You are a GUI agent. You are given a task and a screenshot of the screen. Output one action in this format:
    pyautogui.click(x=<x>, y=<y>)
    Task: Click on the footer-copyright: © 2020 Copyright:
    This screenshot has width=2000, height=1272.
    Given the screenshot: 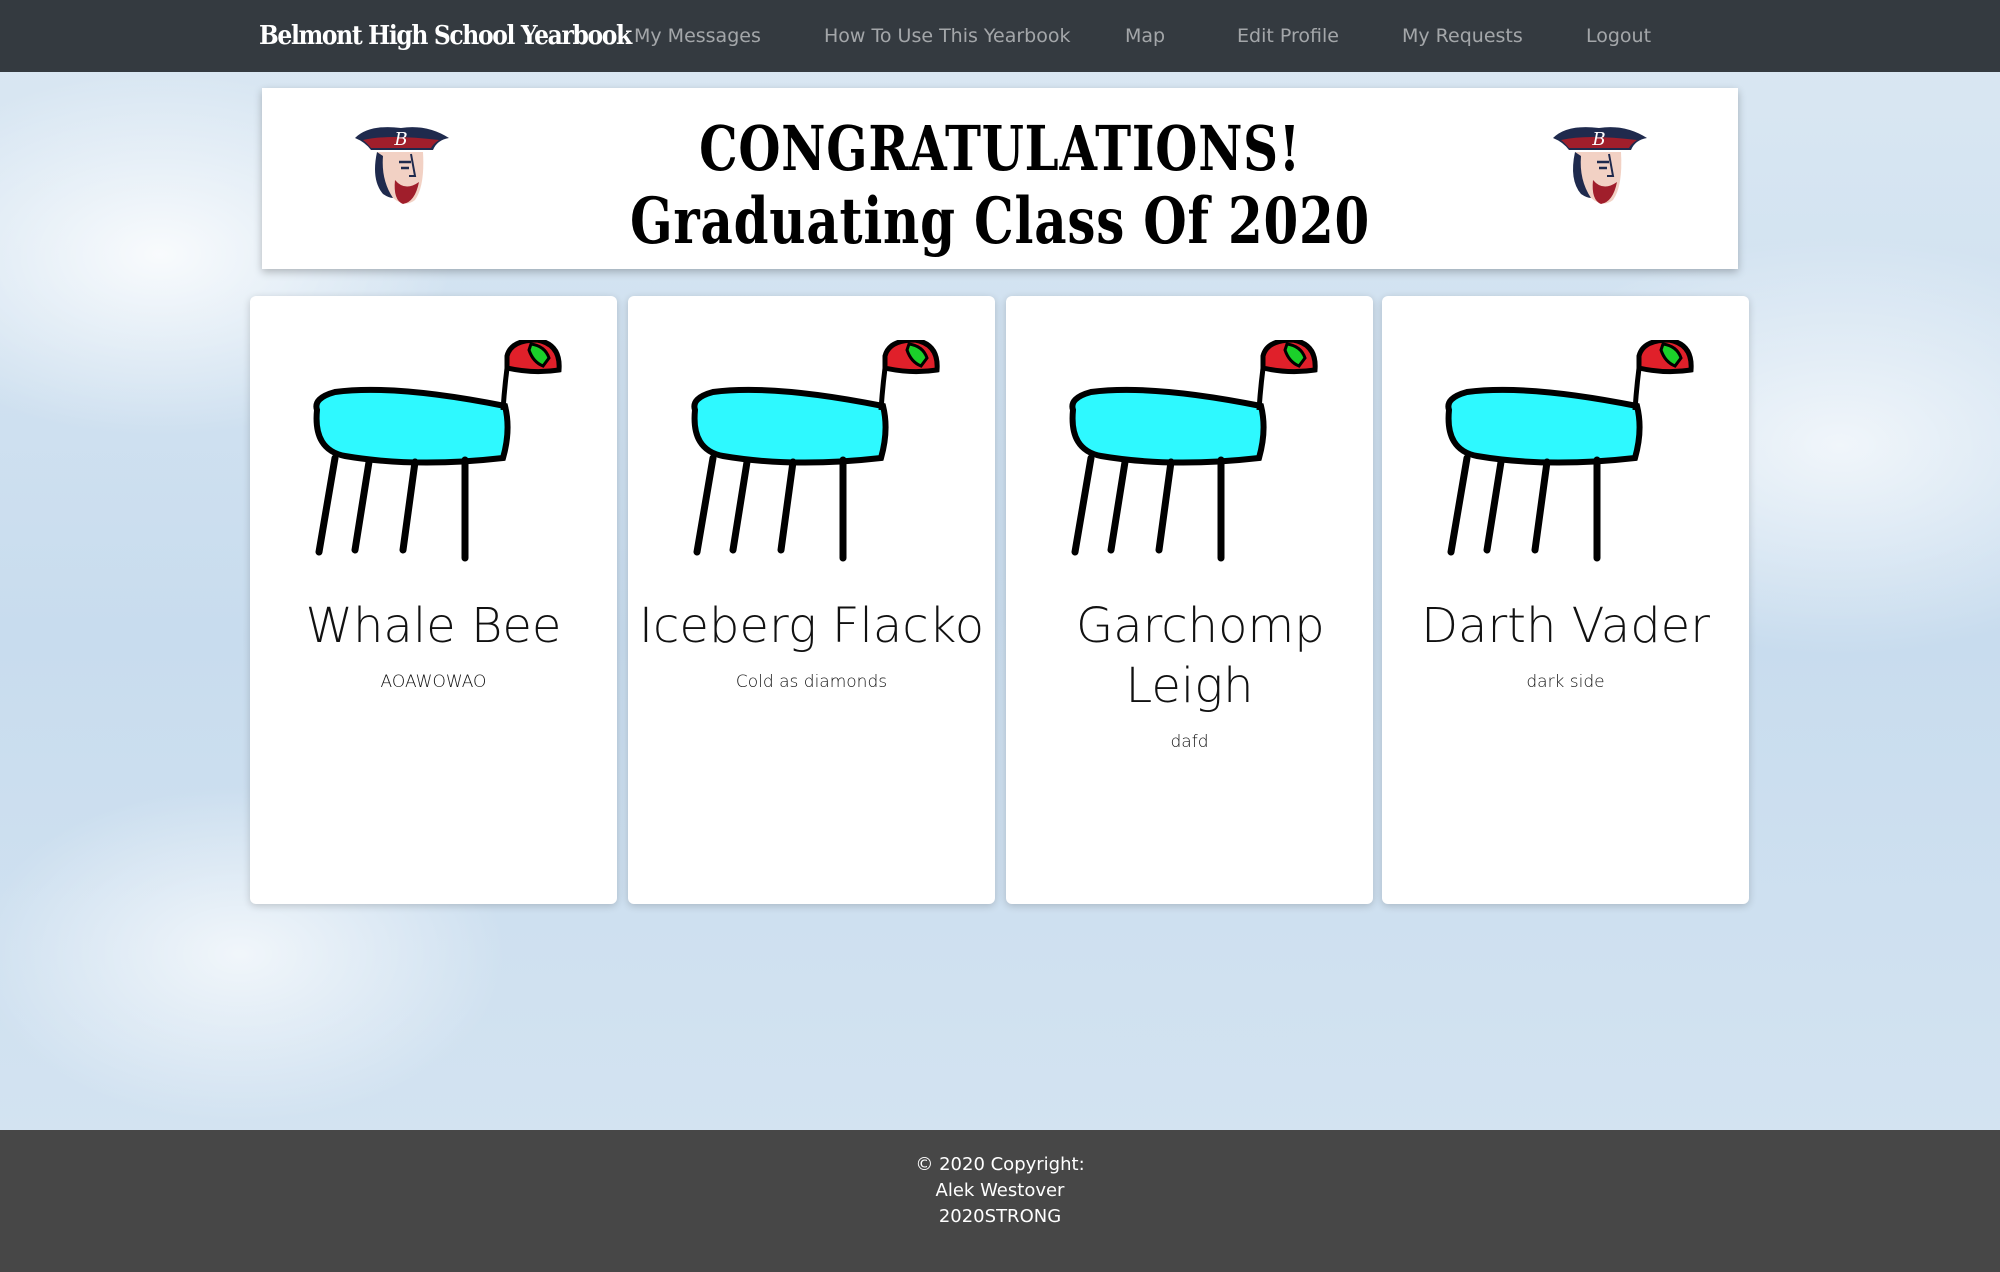 What is the action you would take?
    pyautogui.click(x=1000, y=1164)
    